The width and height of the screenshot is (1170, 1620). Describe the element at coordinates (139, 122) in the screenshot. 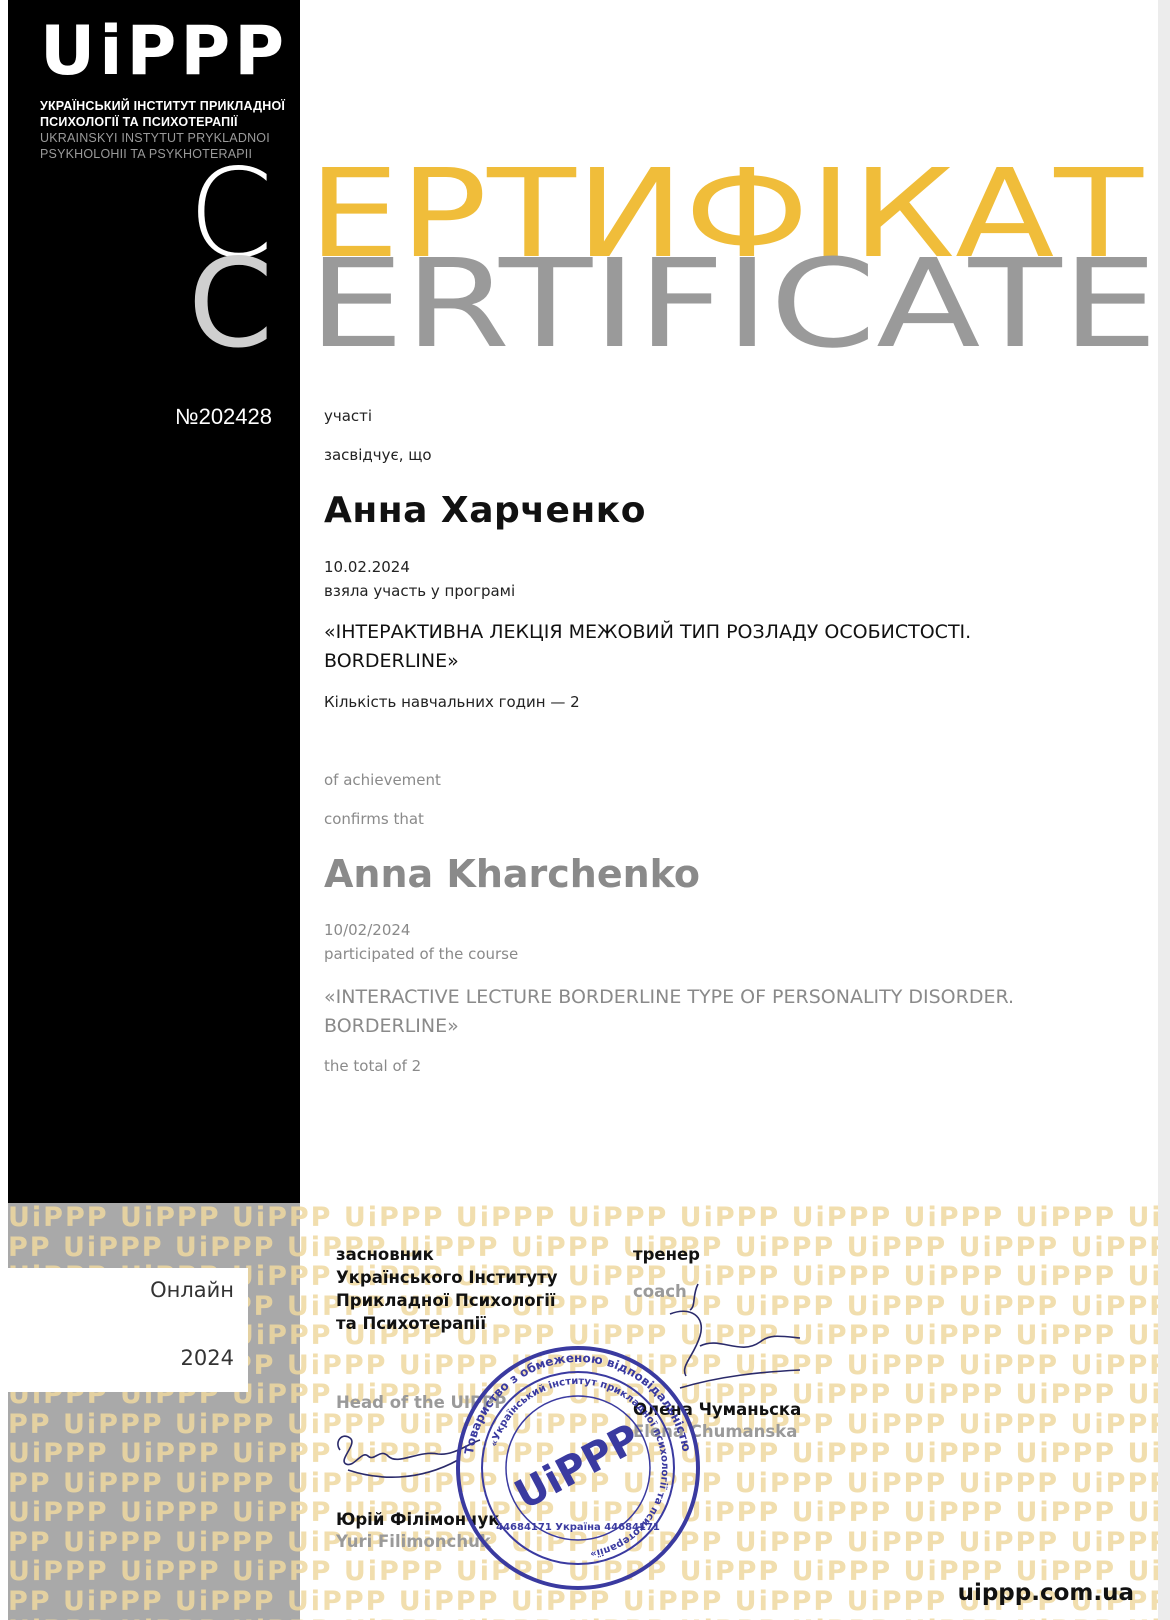

I see `logo-line-ua-2: ПСИХОЛОГІЇ ТА ПСИХОТЕРАПІЇ` at that location.